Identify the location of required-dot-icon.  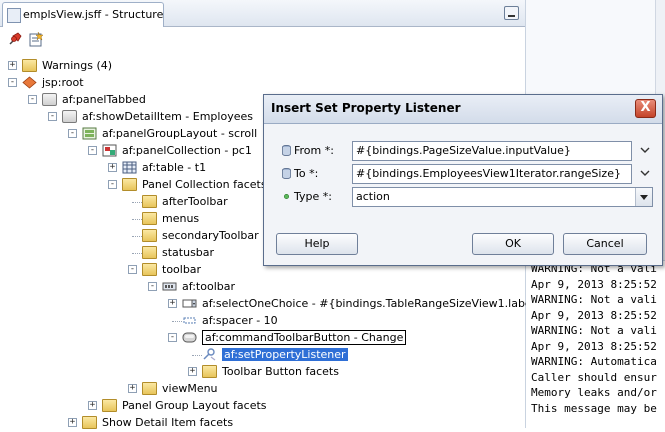
(286, 196).